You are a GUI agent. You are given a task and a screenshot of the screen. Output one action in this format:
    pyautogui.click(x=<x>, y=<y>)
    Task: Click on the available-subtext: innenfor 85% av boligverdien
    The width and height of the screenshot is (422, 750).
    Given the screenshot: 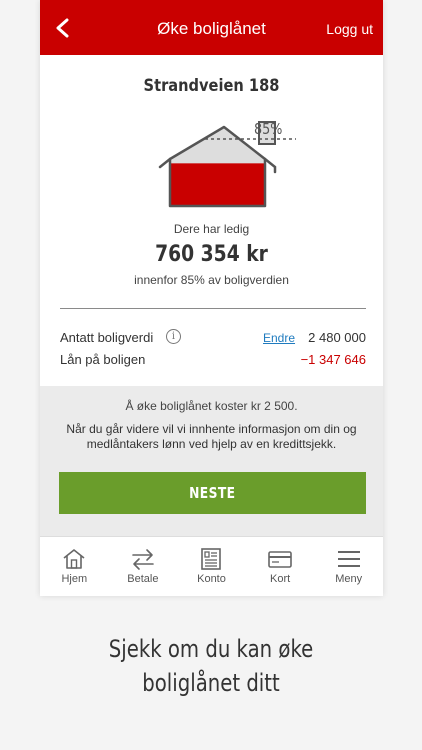 What is the action you would take?
    pyautogui.click(x=211, y=280)
    